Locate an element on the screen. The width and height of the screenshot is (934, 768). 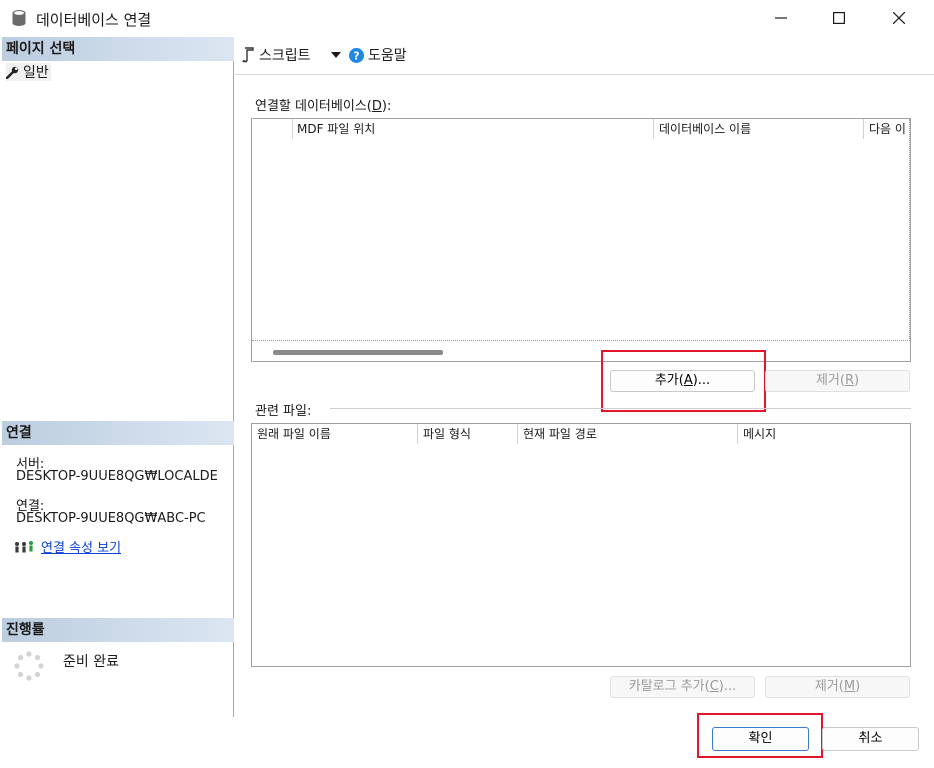
help-label: 도움말 is located at coordinates (387, 56).